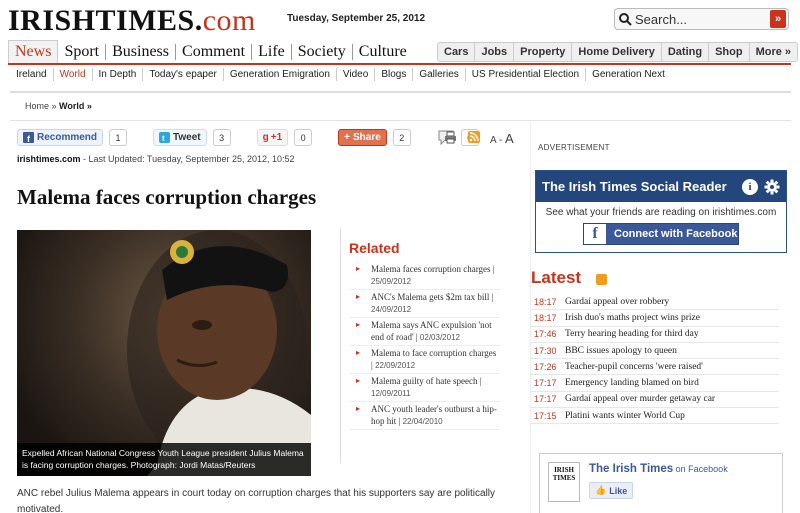 This screenshot has width=800, height=513. Describe the element at coordinates (632, 318) in the screenshot. I see `latest-headline: Irish duo's maths project wins prize` at that location.